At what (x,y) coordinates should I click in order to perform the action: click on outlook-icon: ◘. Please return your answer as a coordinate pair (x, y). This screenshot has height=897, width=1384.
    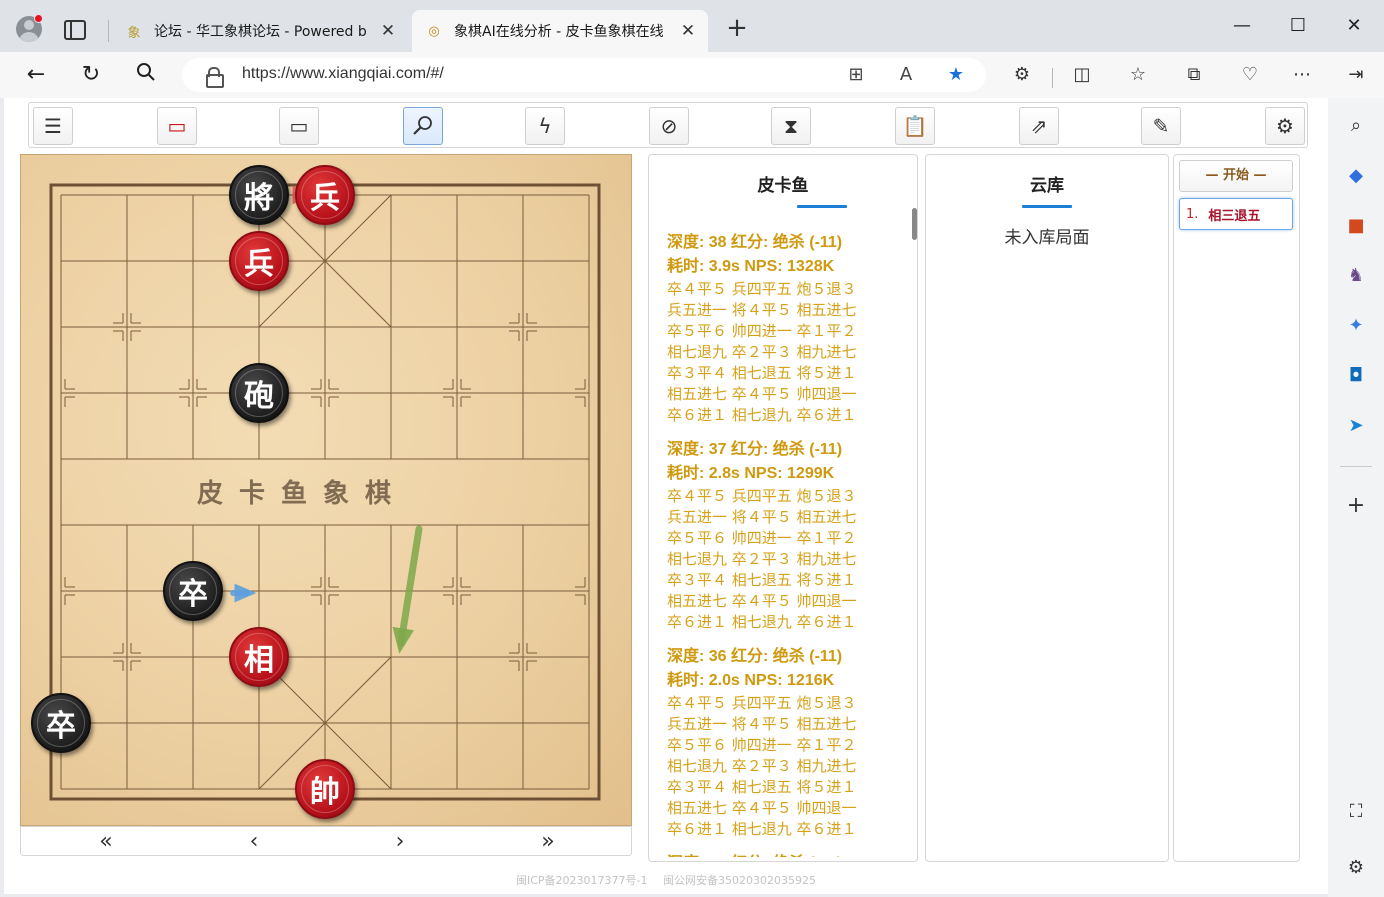
    Looking at the image, I should click on (1356, 376).